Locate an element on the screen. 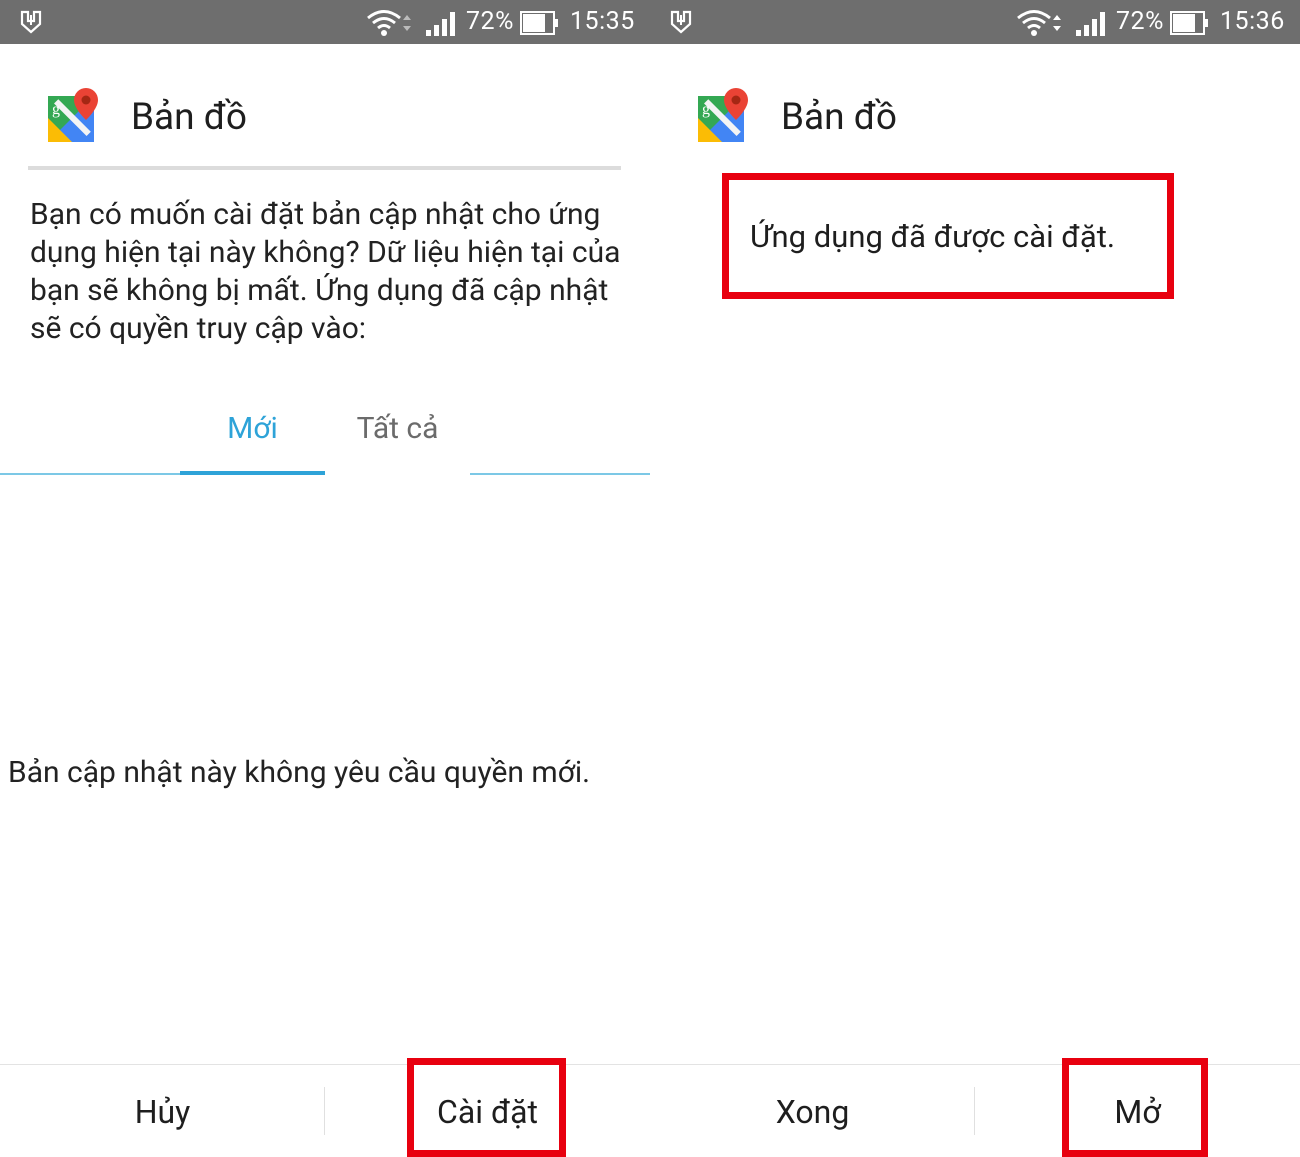  status-bar: 72% 15:36 is located at coordinates (975, 22).